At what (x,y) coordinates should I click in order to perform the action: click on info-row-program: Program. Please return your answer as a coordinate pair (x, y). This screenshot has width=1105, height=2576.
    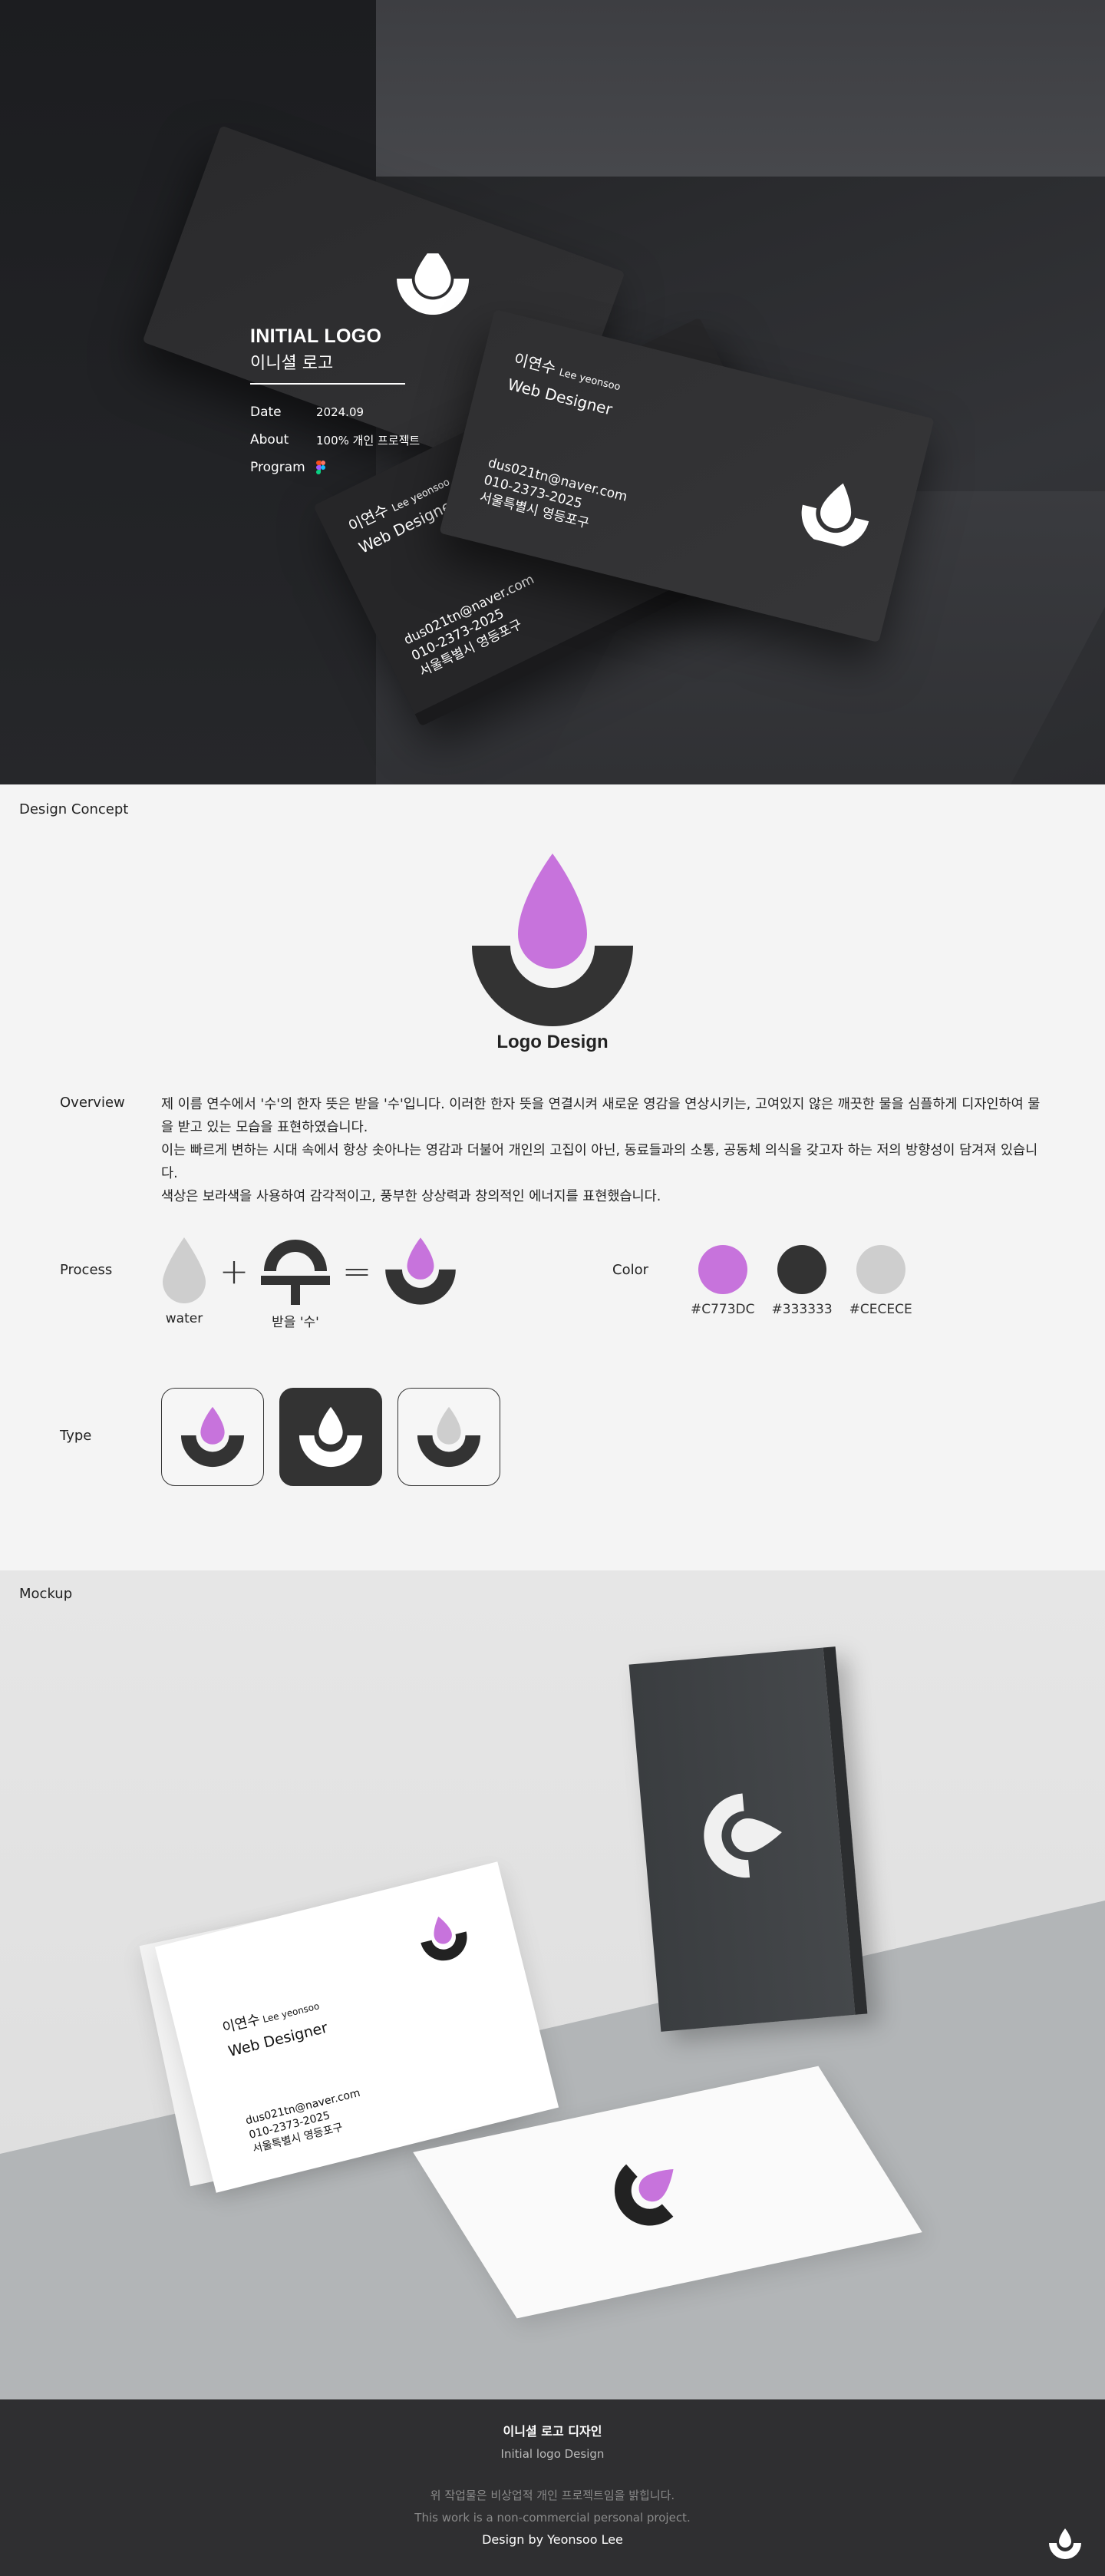
    Looking at the image, I should click on (335, 467).